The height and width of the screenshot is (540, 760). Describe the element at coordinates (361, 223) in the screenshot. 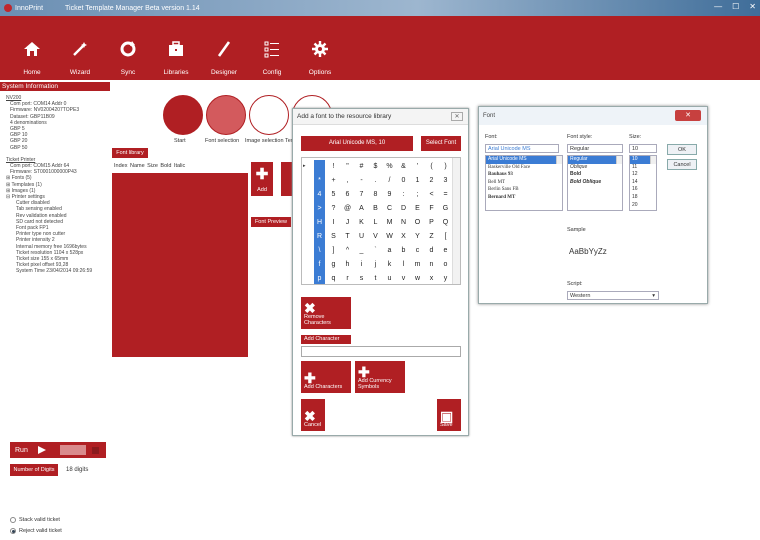

I see `character-cell: K` at that location.